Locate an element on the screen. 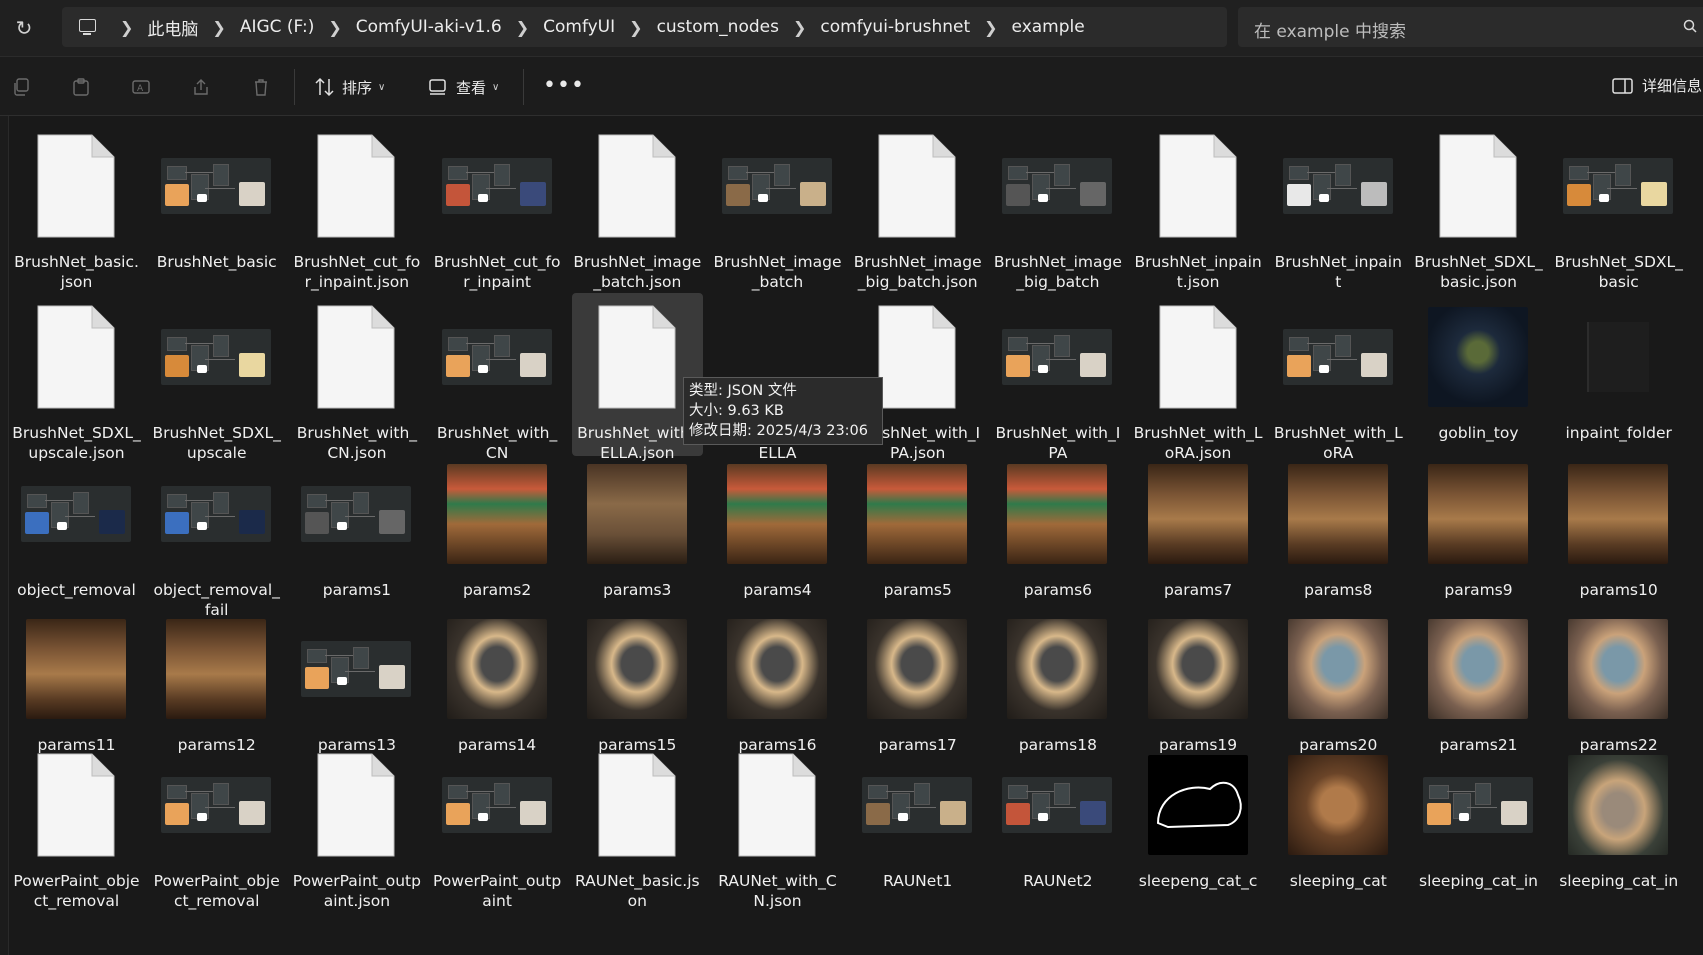 This screenshot has height=955, width=1703. file-item: params9 is located at coordinates (1478, 527).